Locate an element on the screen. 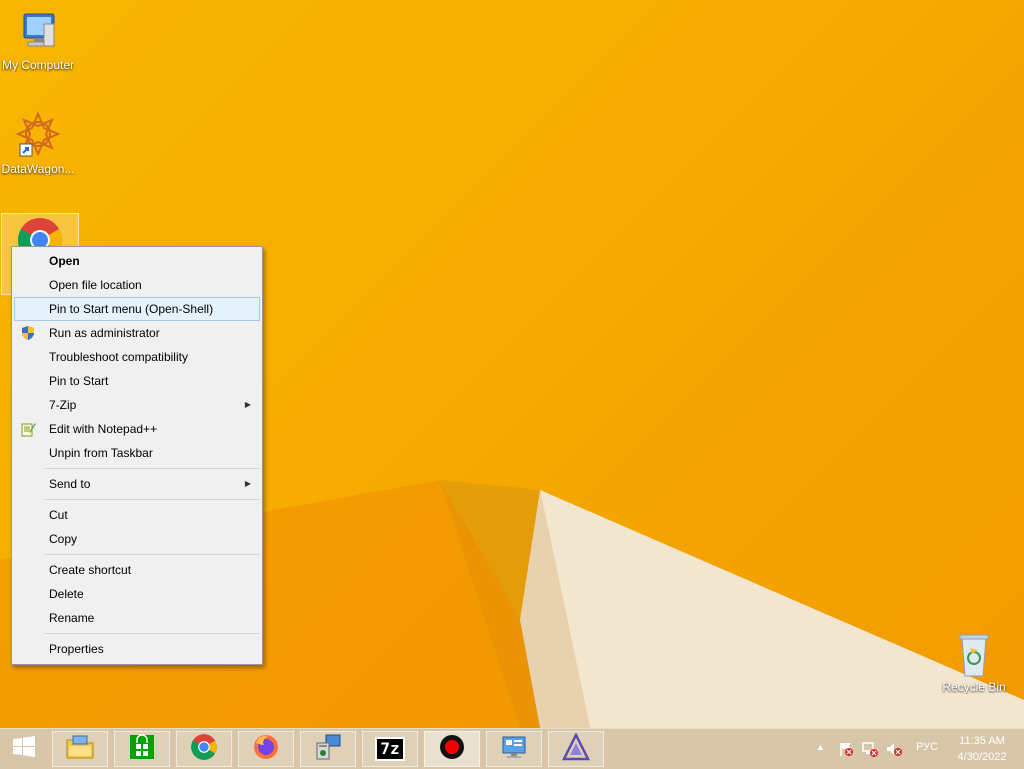  menu-item-troubleshoot-compatibility: Troubleshoot compatibility is located at coordinates (137, 357).